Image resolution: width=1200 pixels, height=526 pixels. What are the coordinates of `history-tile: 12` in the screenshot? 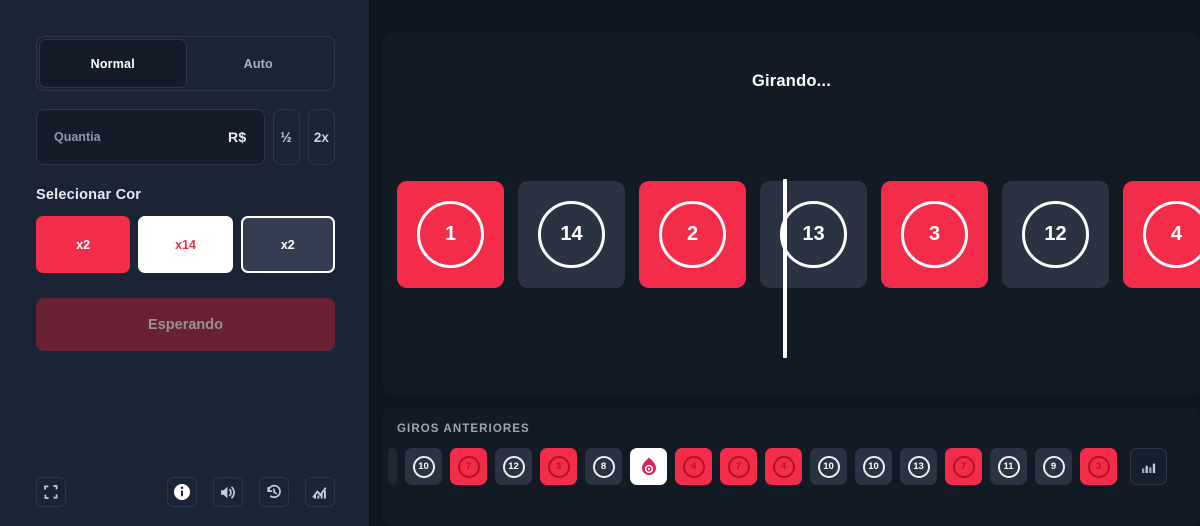 It's located at (513, 466).